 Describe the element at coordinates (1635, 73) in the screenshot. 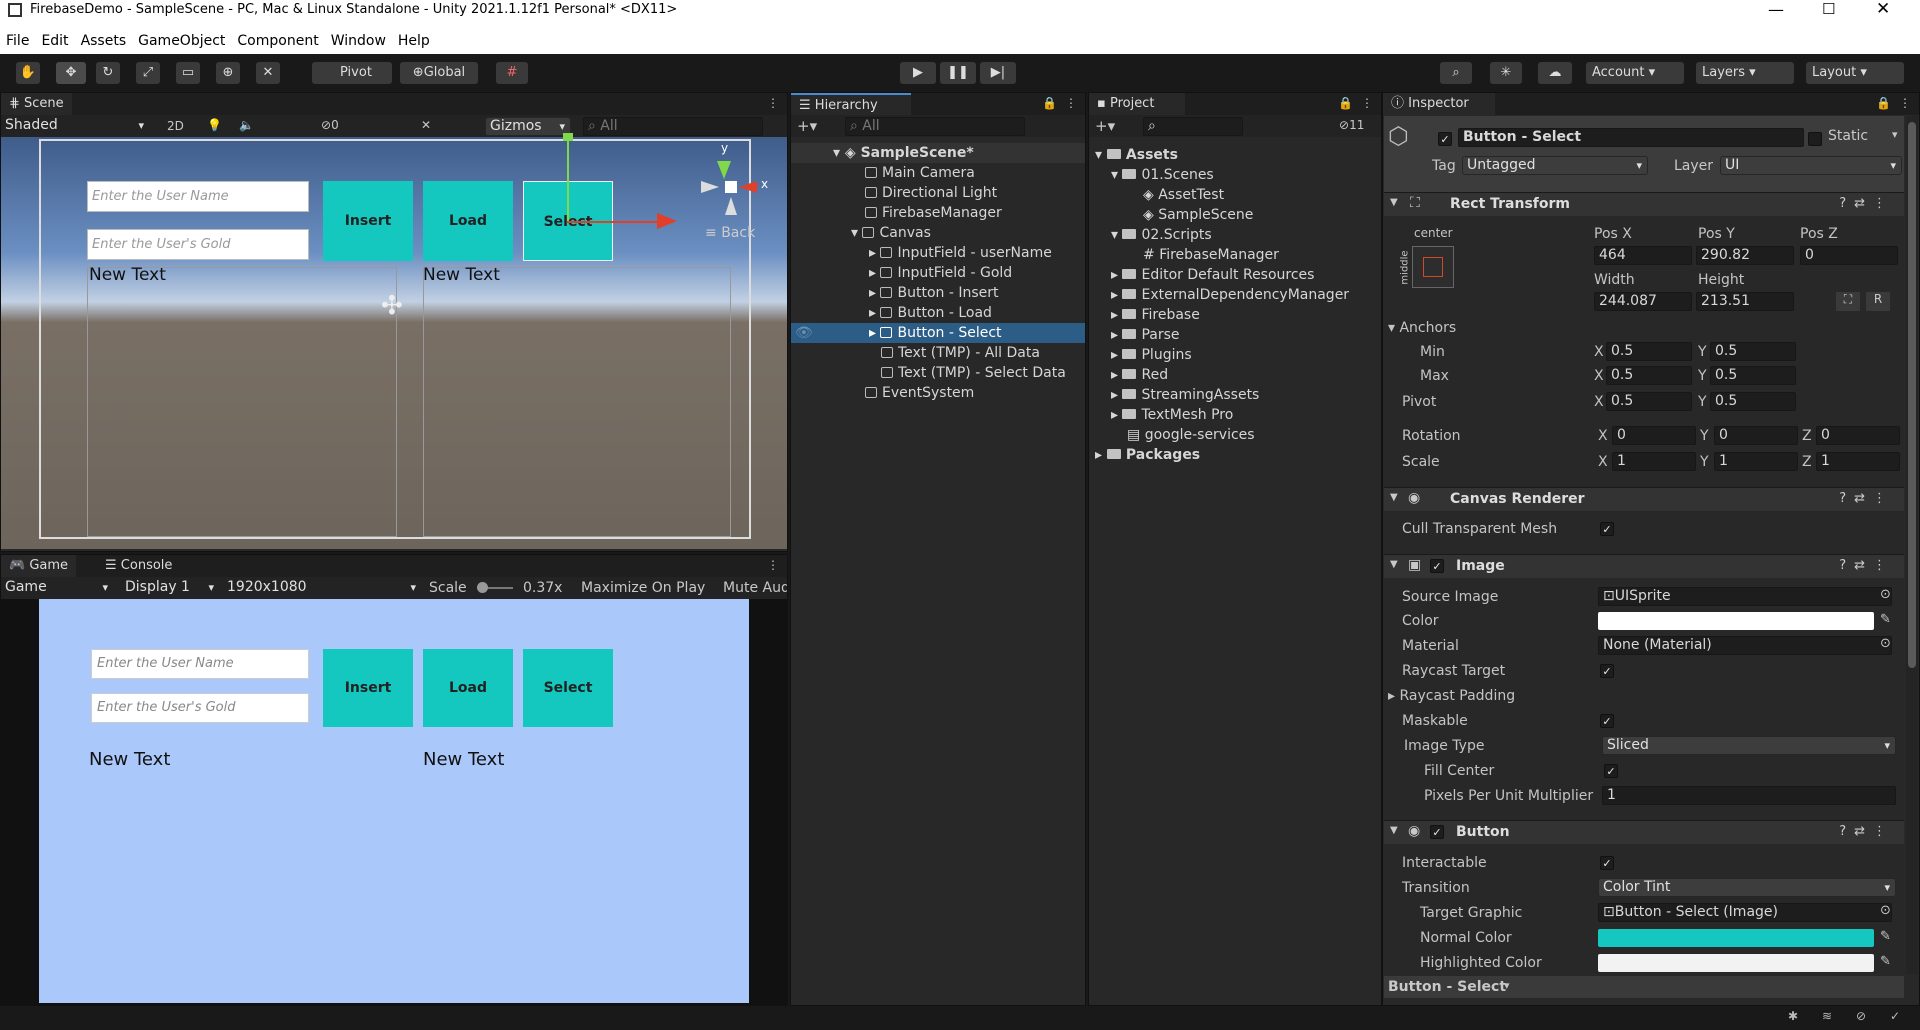

I see `account-dropdown: Account ▾` at that location.